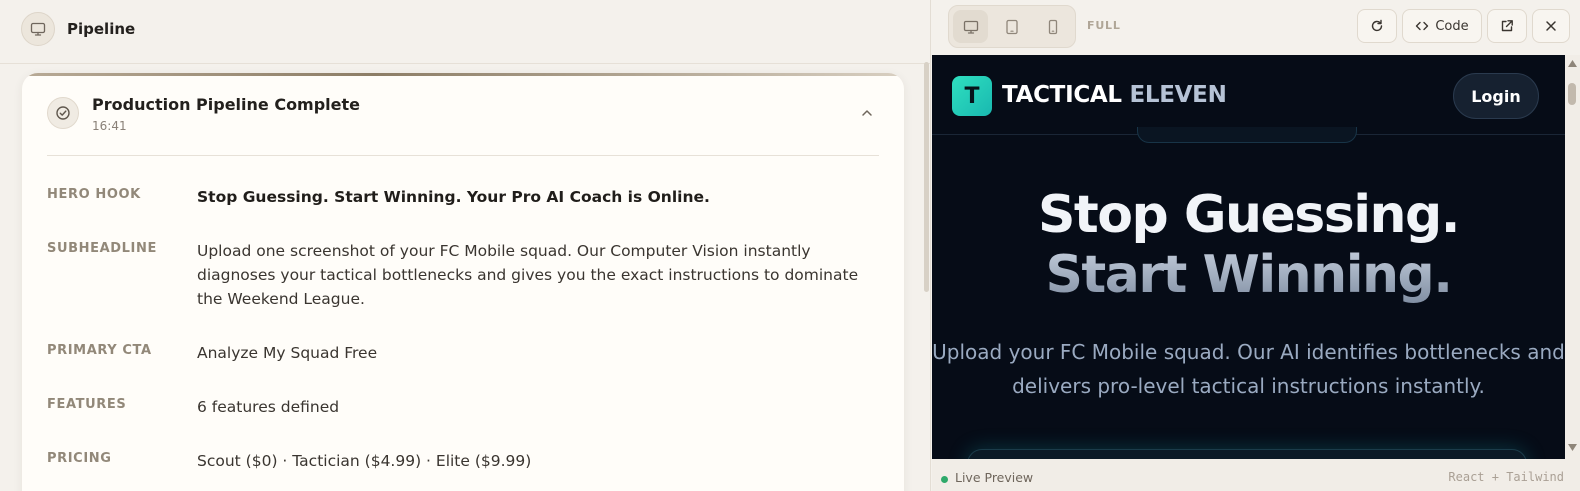  I want to click on tech-stack-label: React + Tailwind, so click(1506, 477).